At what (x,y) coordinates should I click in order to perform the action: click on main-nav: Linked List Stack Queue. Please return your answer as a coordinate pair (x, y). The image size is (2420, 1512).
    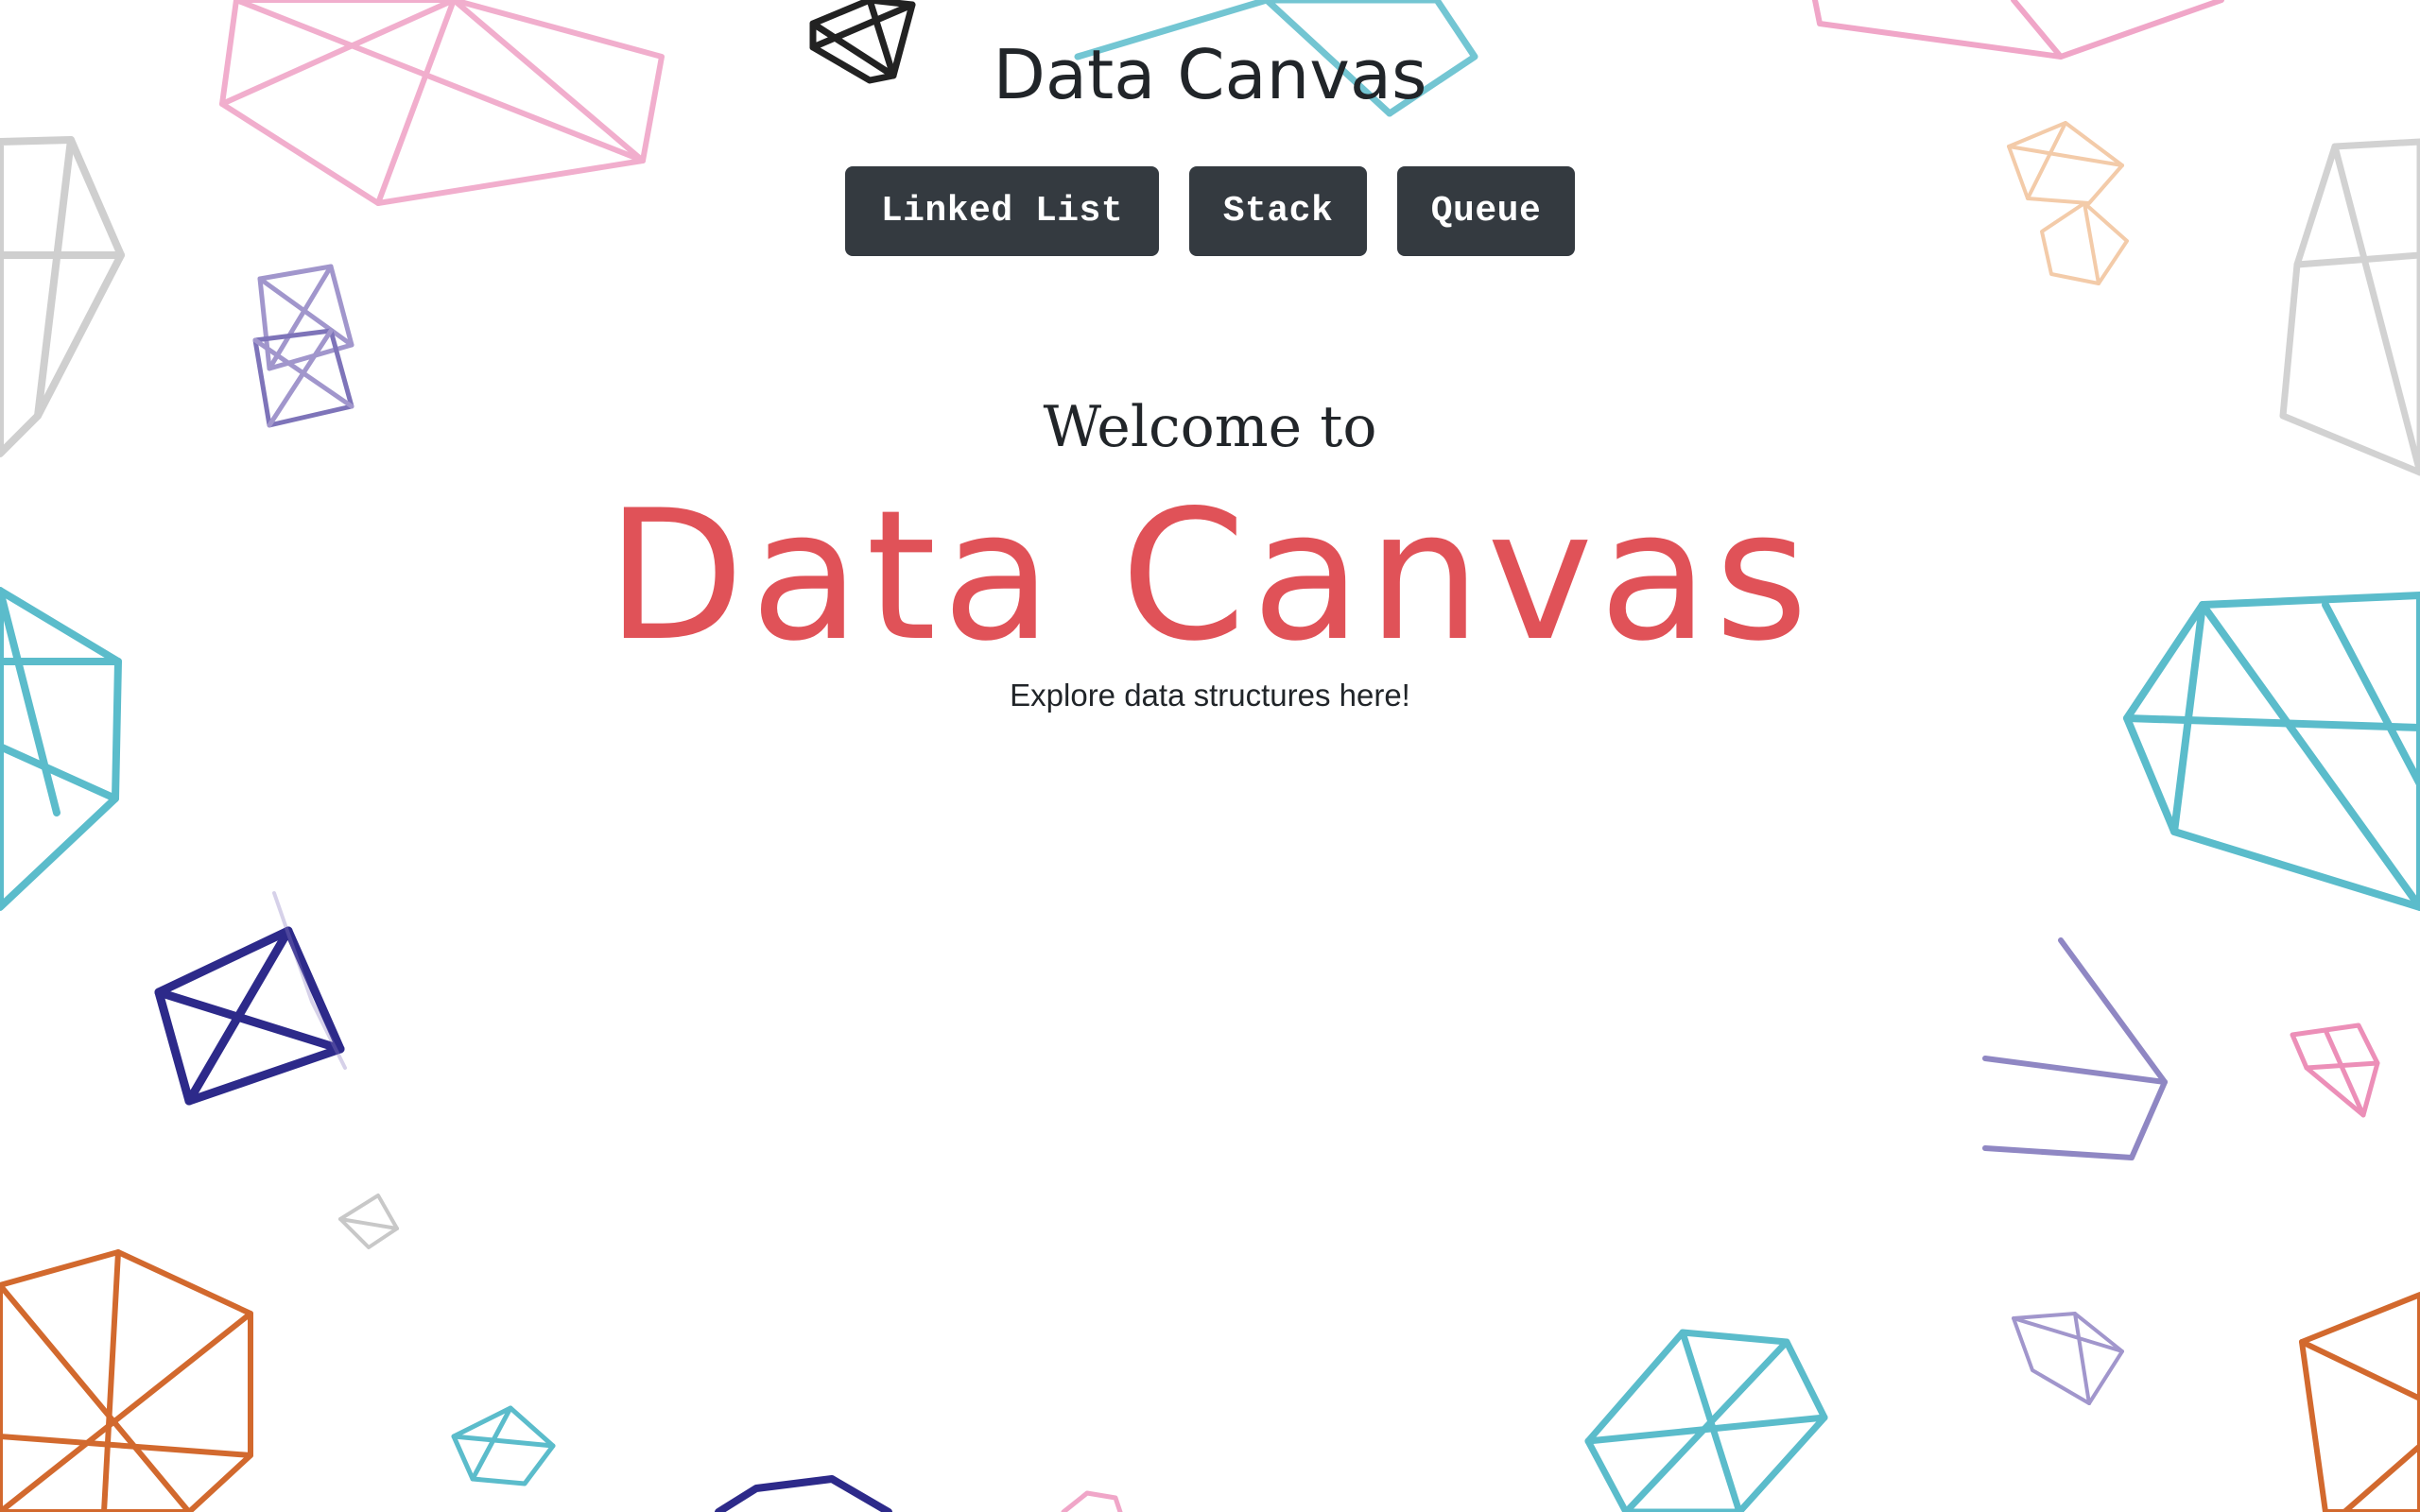
    Looking at the image, I should click on (1210, 211).